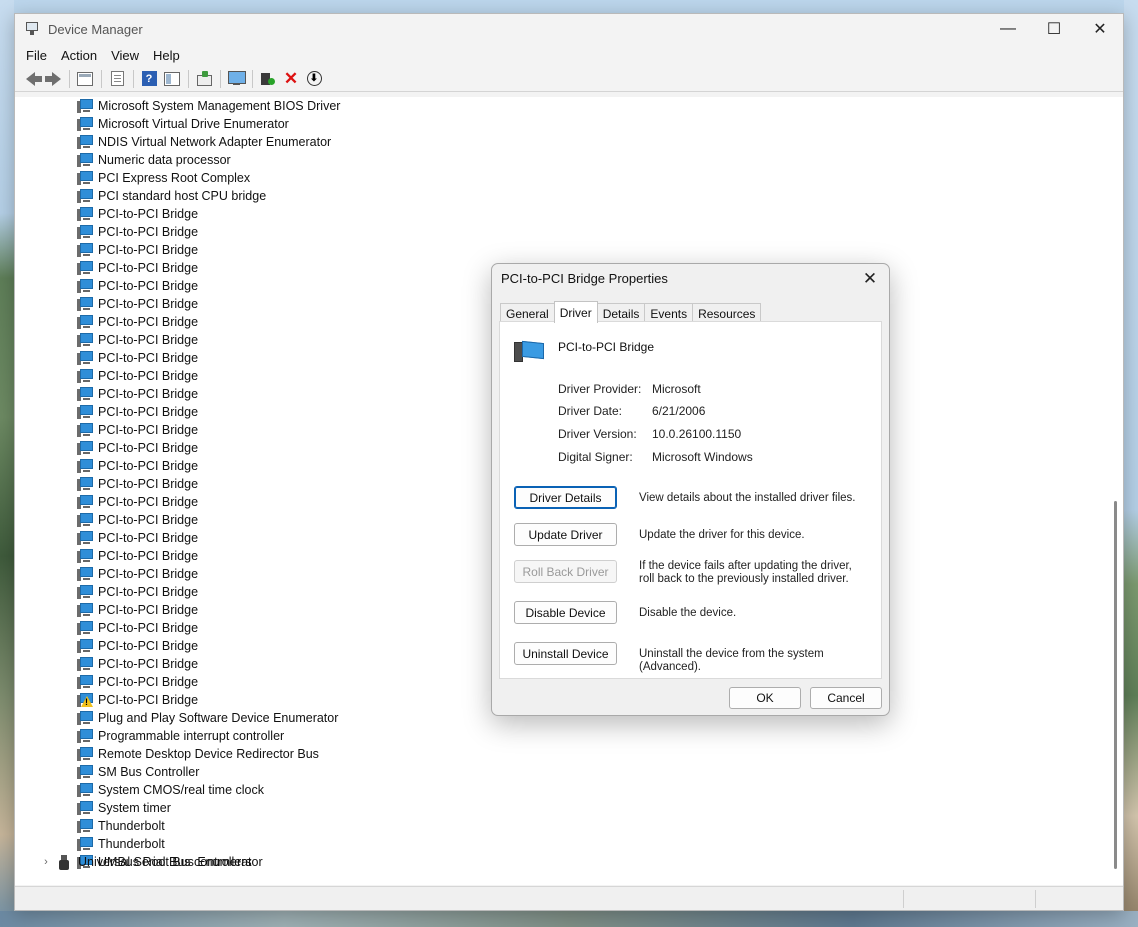  Describe the element at coordinates (117, 79) in the screenshot. I see `properties-button` at that location.